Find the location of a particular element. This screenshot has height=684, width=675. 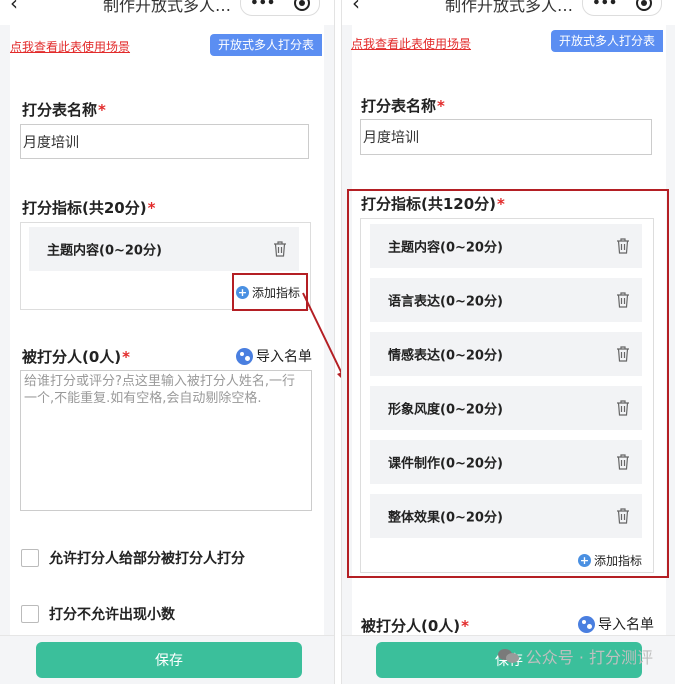

import-list-button: 导入名单 is located at coordinates (616, 624).